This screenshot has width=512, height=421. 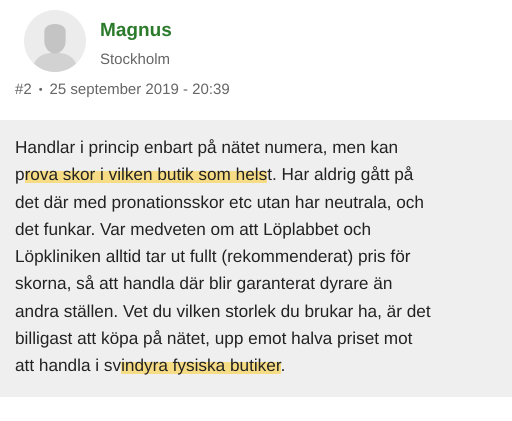 I want to click on avatar-icon, so click(x=55, y=41).